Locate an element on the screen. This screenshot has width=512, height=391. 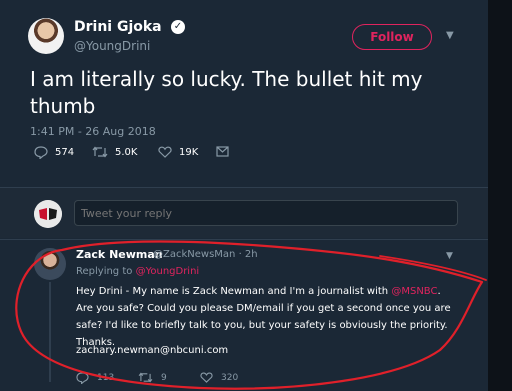
reply-author-handle-time: @ZackNewsMan · 2h is located at coordinates (205, 254).